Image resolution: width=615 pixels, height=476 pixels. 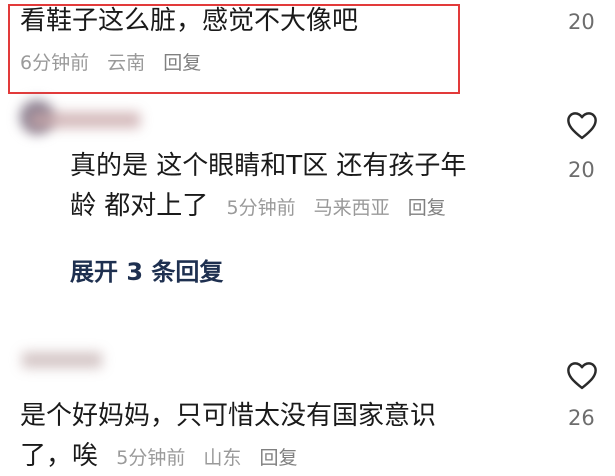 What do you see at coordinates (55, 63) in the screenshot?
I see `comment-time: 6分钟前` at bounding box center [55, 63].